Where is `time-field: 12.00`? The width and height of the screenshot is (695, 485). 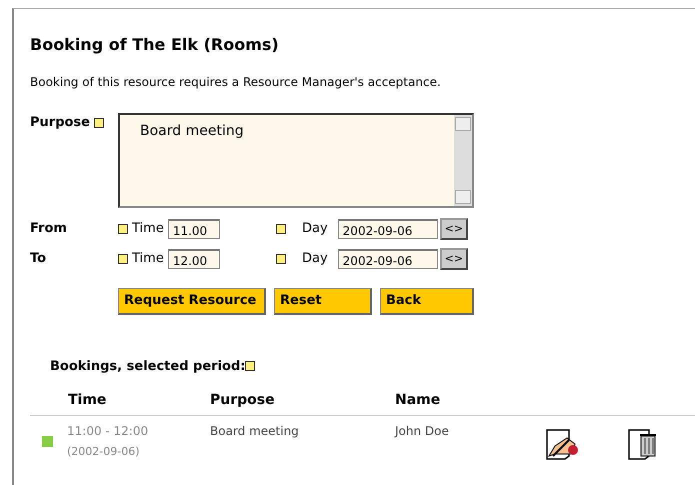
time-field: 12.00 is located at coordinates (194, 259).